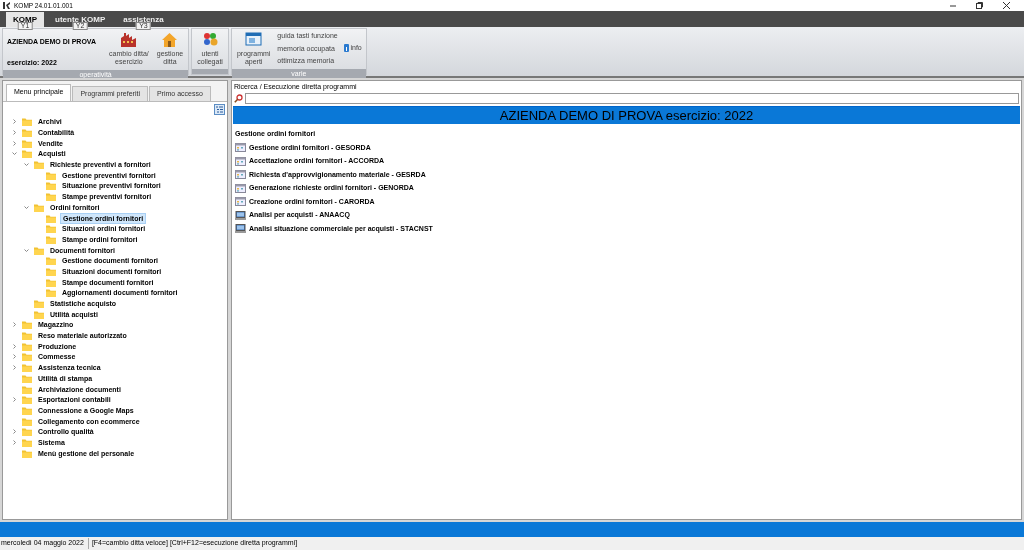 Image resolution: width=1024 pixels, height=550 pixels. What do you see at coordinates (170, 39) in the screenshot?
I see `house-icon` at bounding box center [170, 39].